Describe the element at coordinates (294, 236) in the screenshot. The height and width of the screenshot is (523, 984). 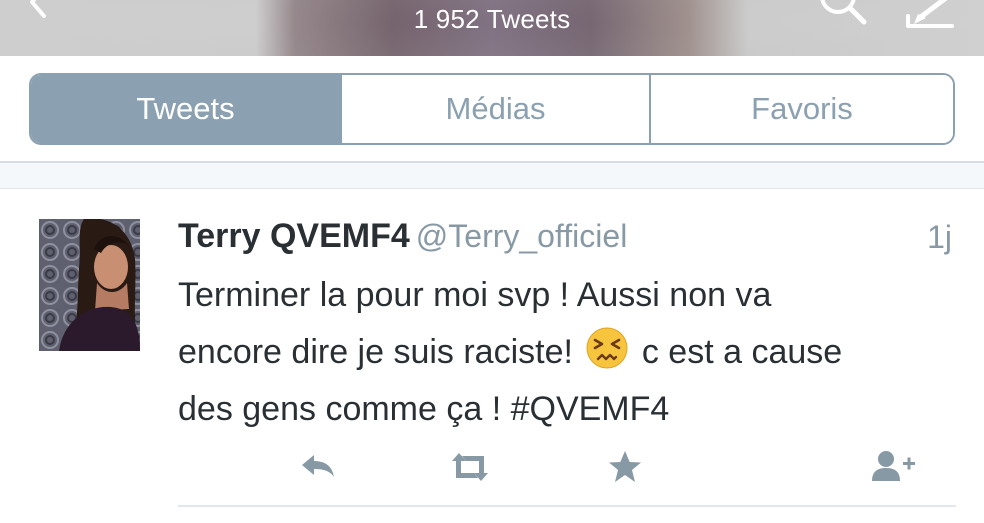
I see `display-name: Terry QVEMF4` at that location.